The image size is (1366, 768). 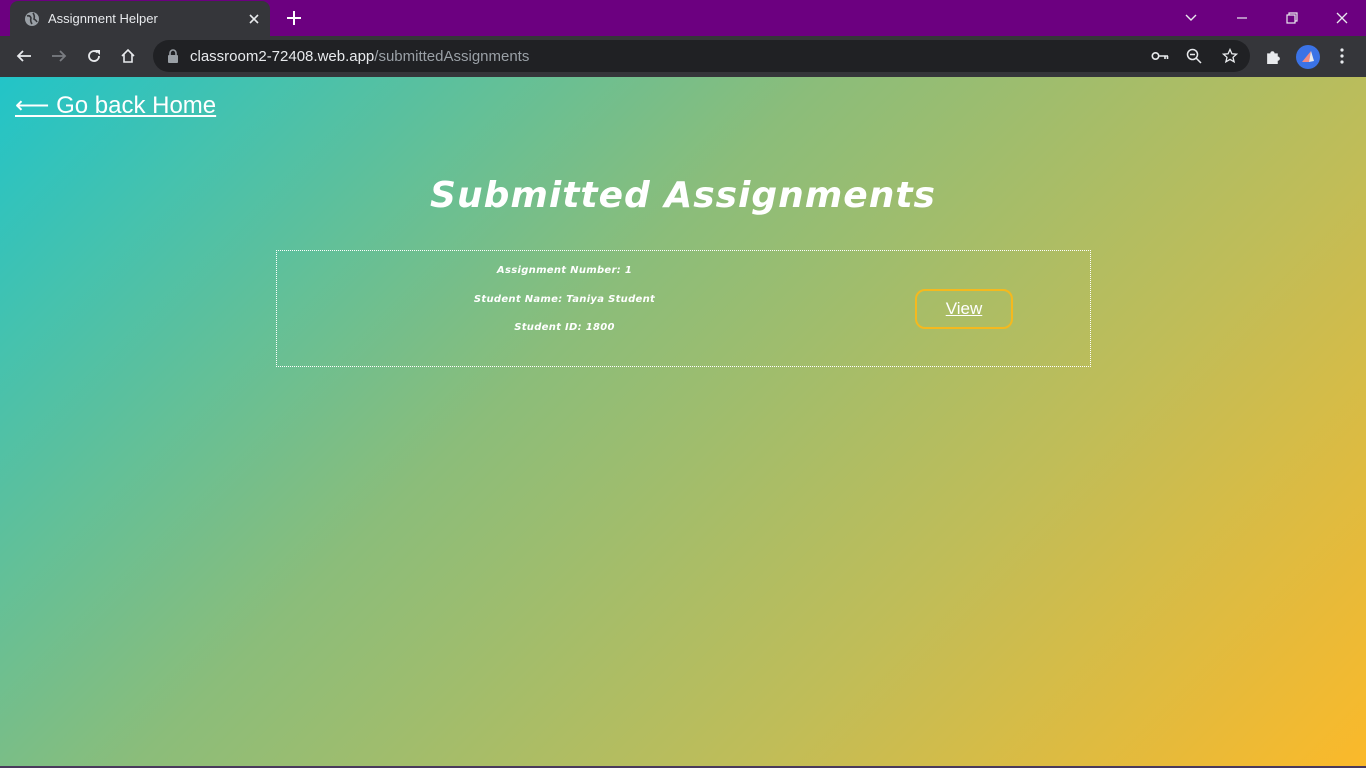 I want to click on zoom-out-icon, so click(x=1194, y=56).